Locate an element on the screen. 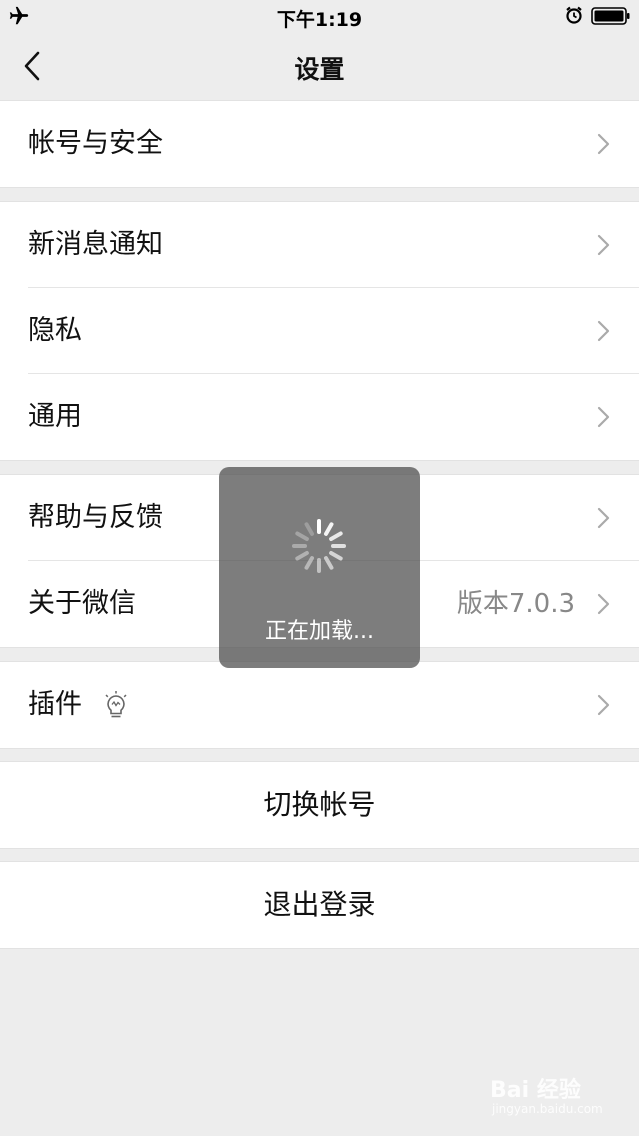 This screenshot has width=639, height=1136. row-plugins: 插件 is located at coordinates (319, 705).